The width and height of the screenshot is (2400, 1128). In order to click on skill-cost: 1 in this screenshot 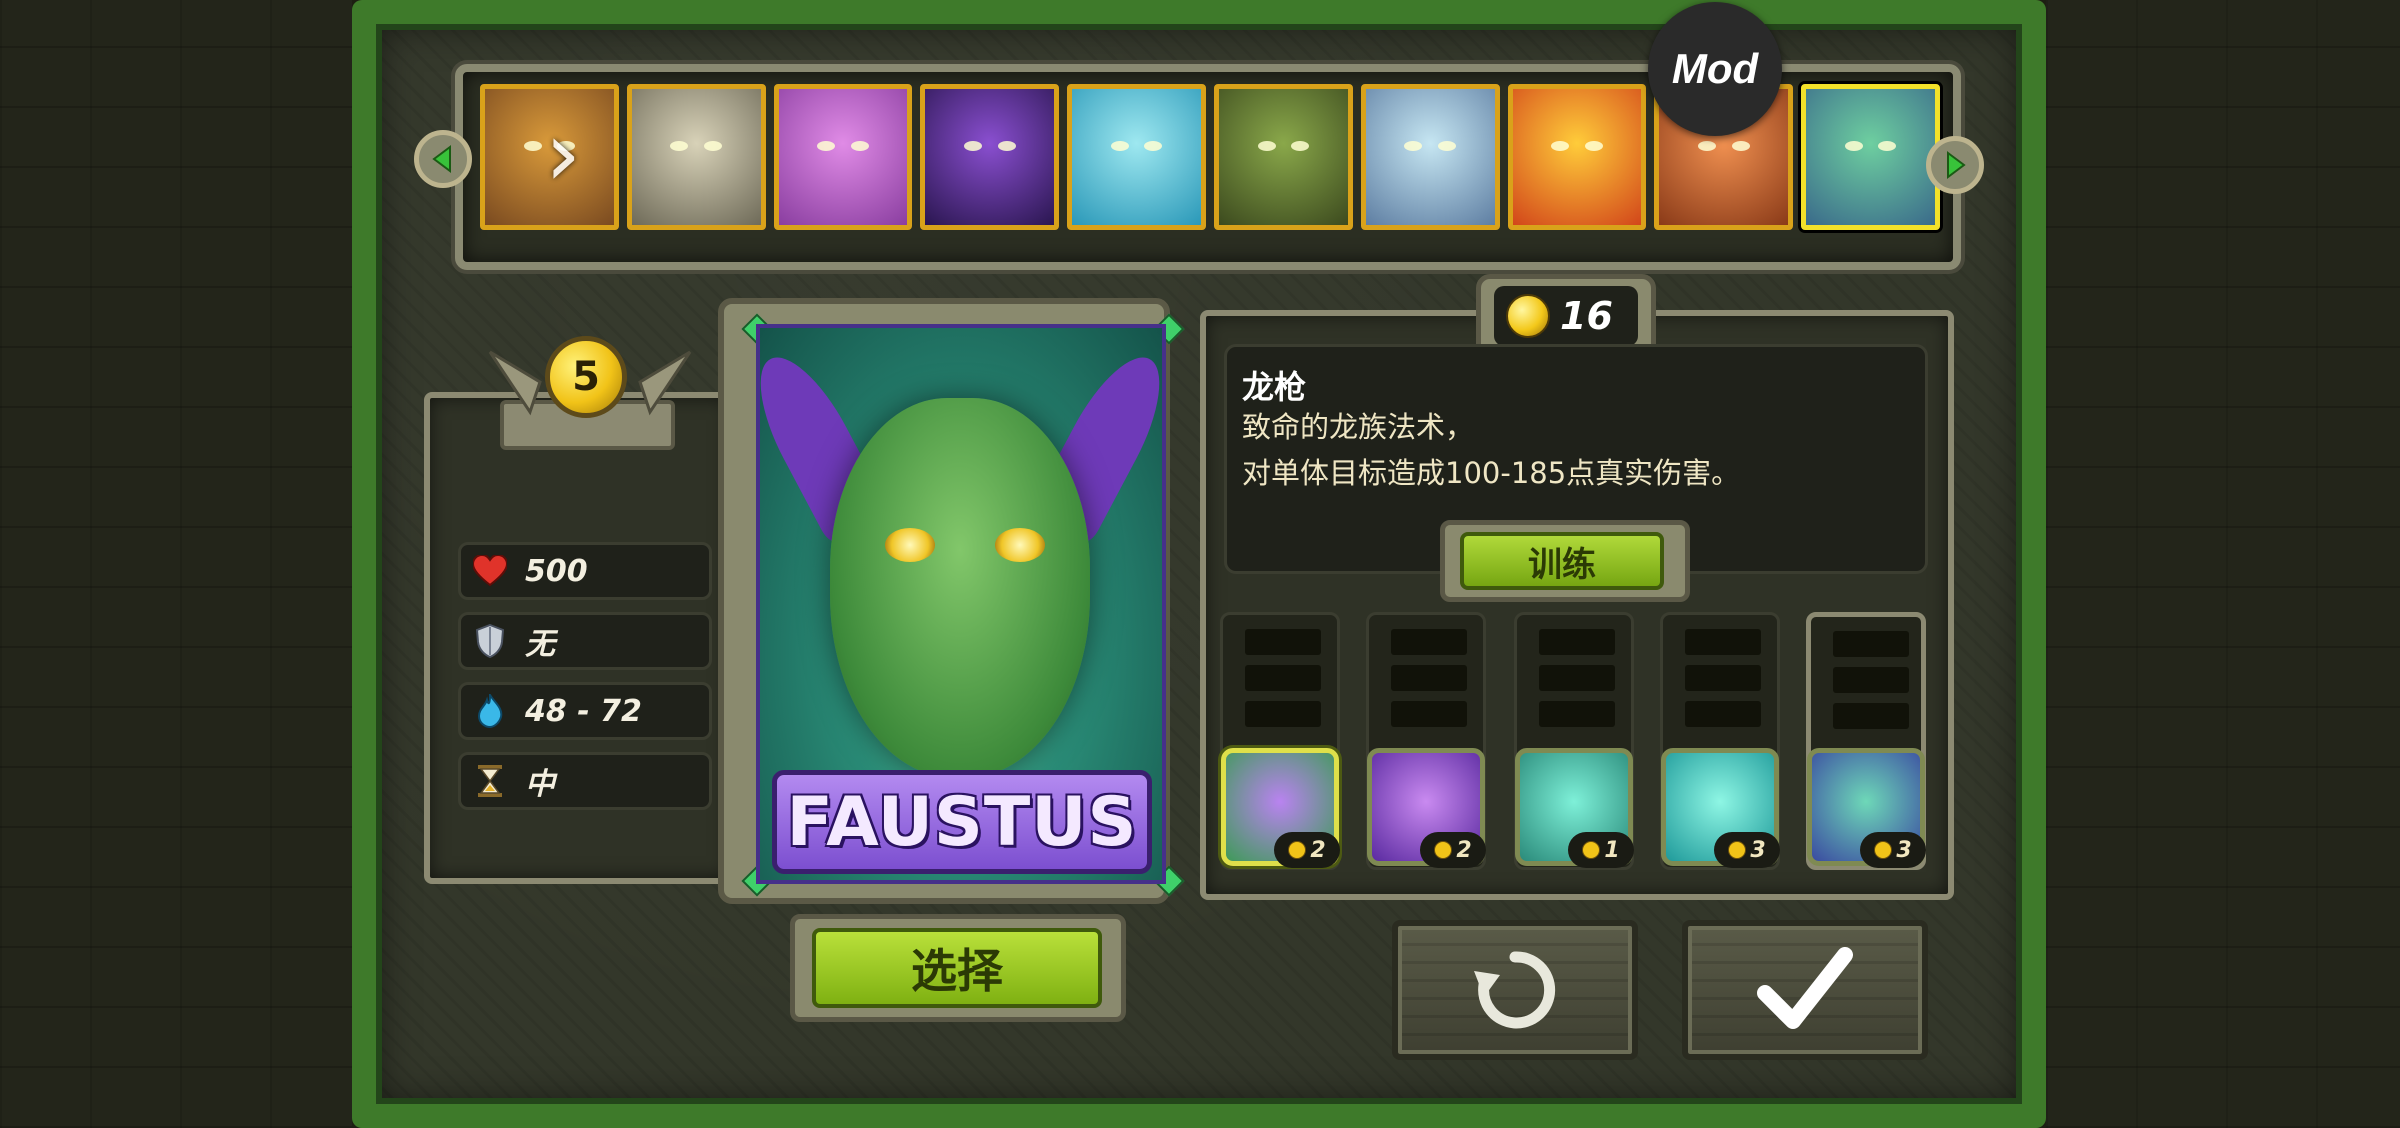, I will do `click(1612, 850)`.